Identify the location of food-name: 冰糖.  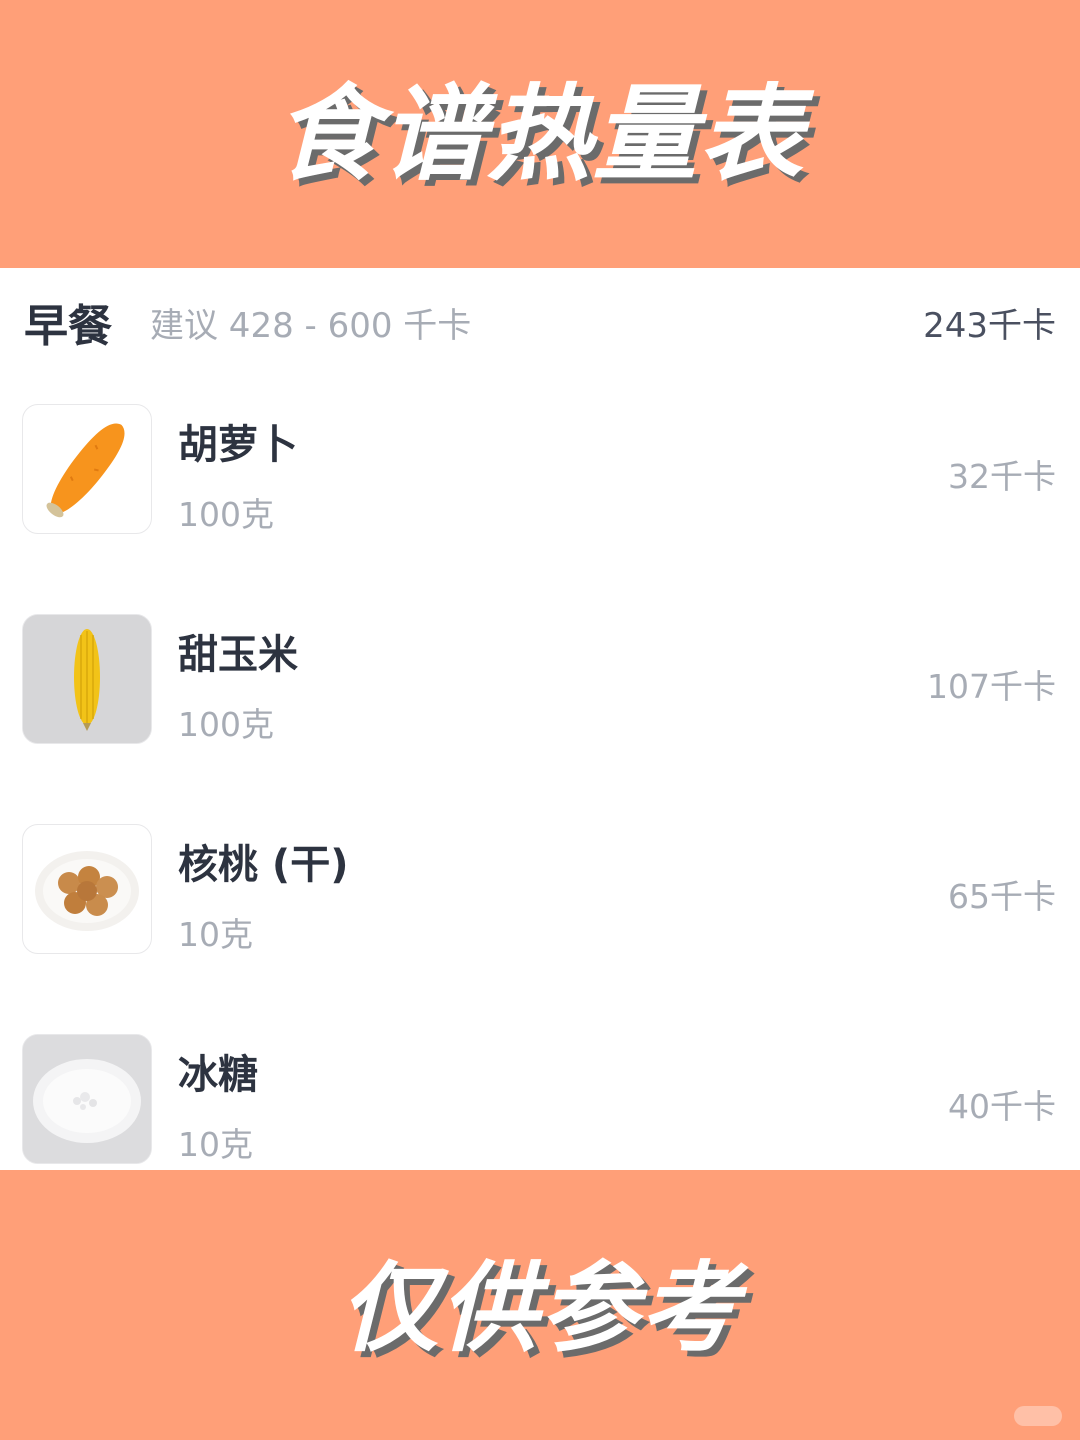
(218, 1075).